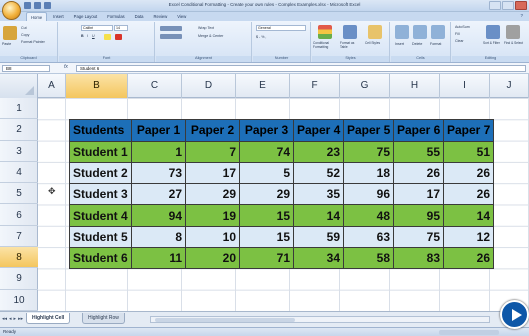  I want to click on score-cell: 58, so click(368, 258).